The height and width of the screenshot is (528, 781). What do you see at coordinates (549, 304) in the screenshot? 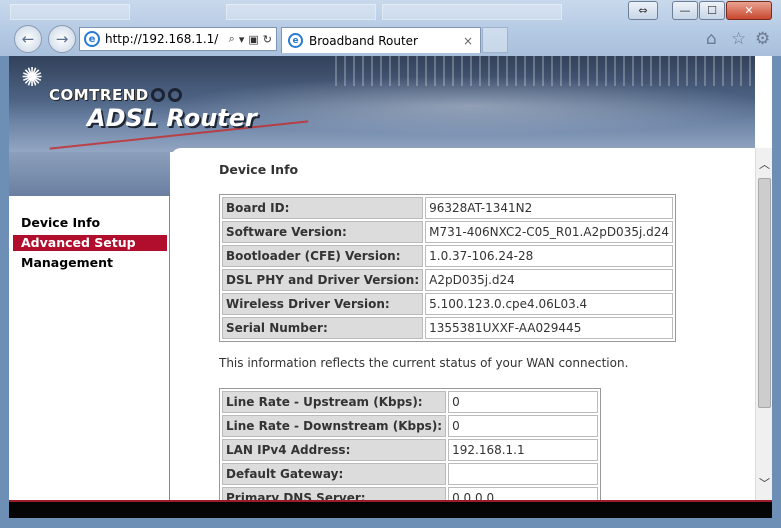
I see `row-value: 5.100.123.0.cpe4.06L03.4` at bounding box center [549, 304].